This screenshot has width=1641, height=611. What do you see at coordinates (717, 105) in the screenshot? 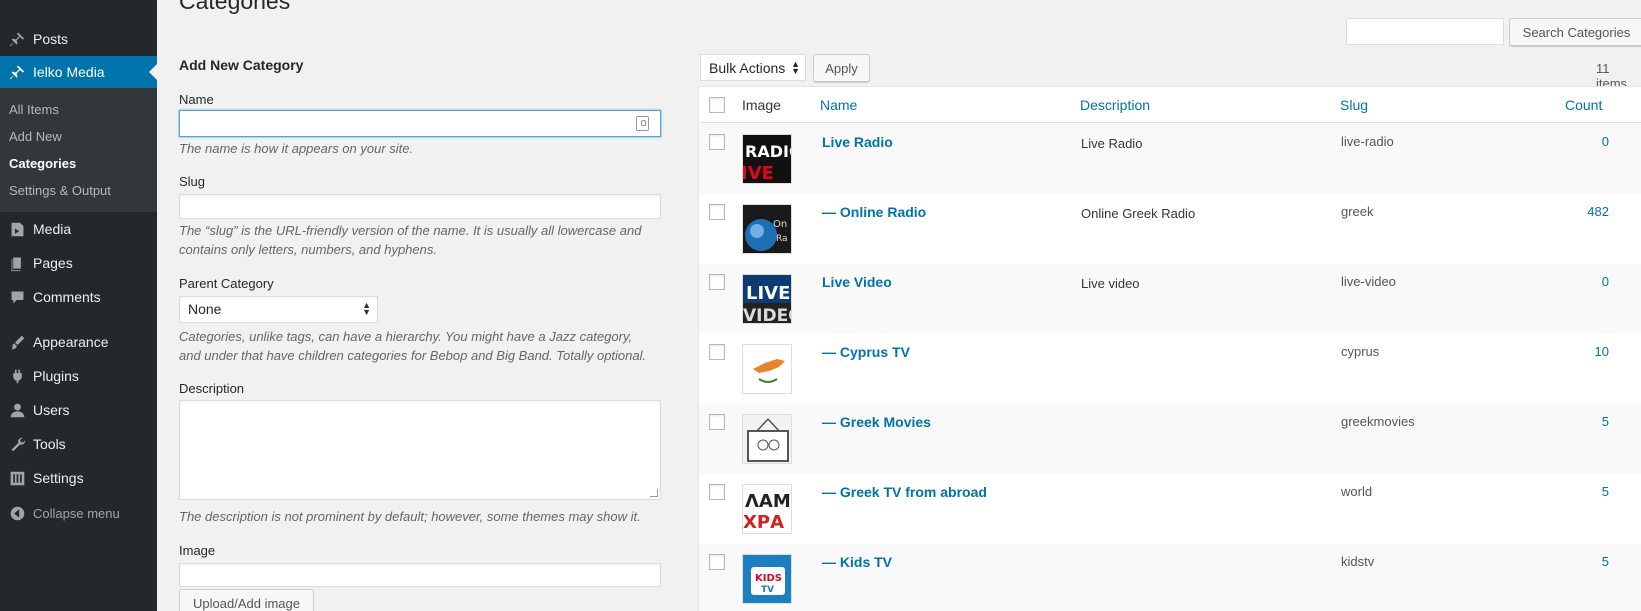
I see `select-all-checkbox` at bounding box center [717, 105].